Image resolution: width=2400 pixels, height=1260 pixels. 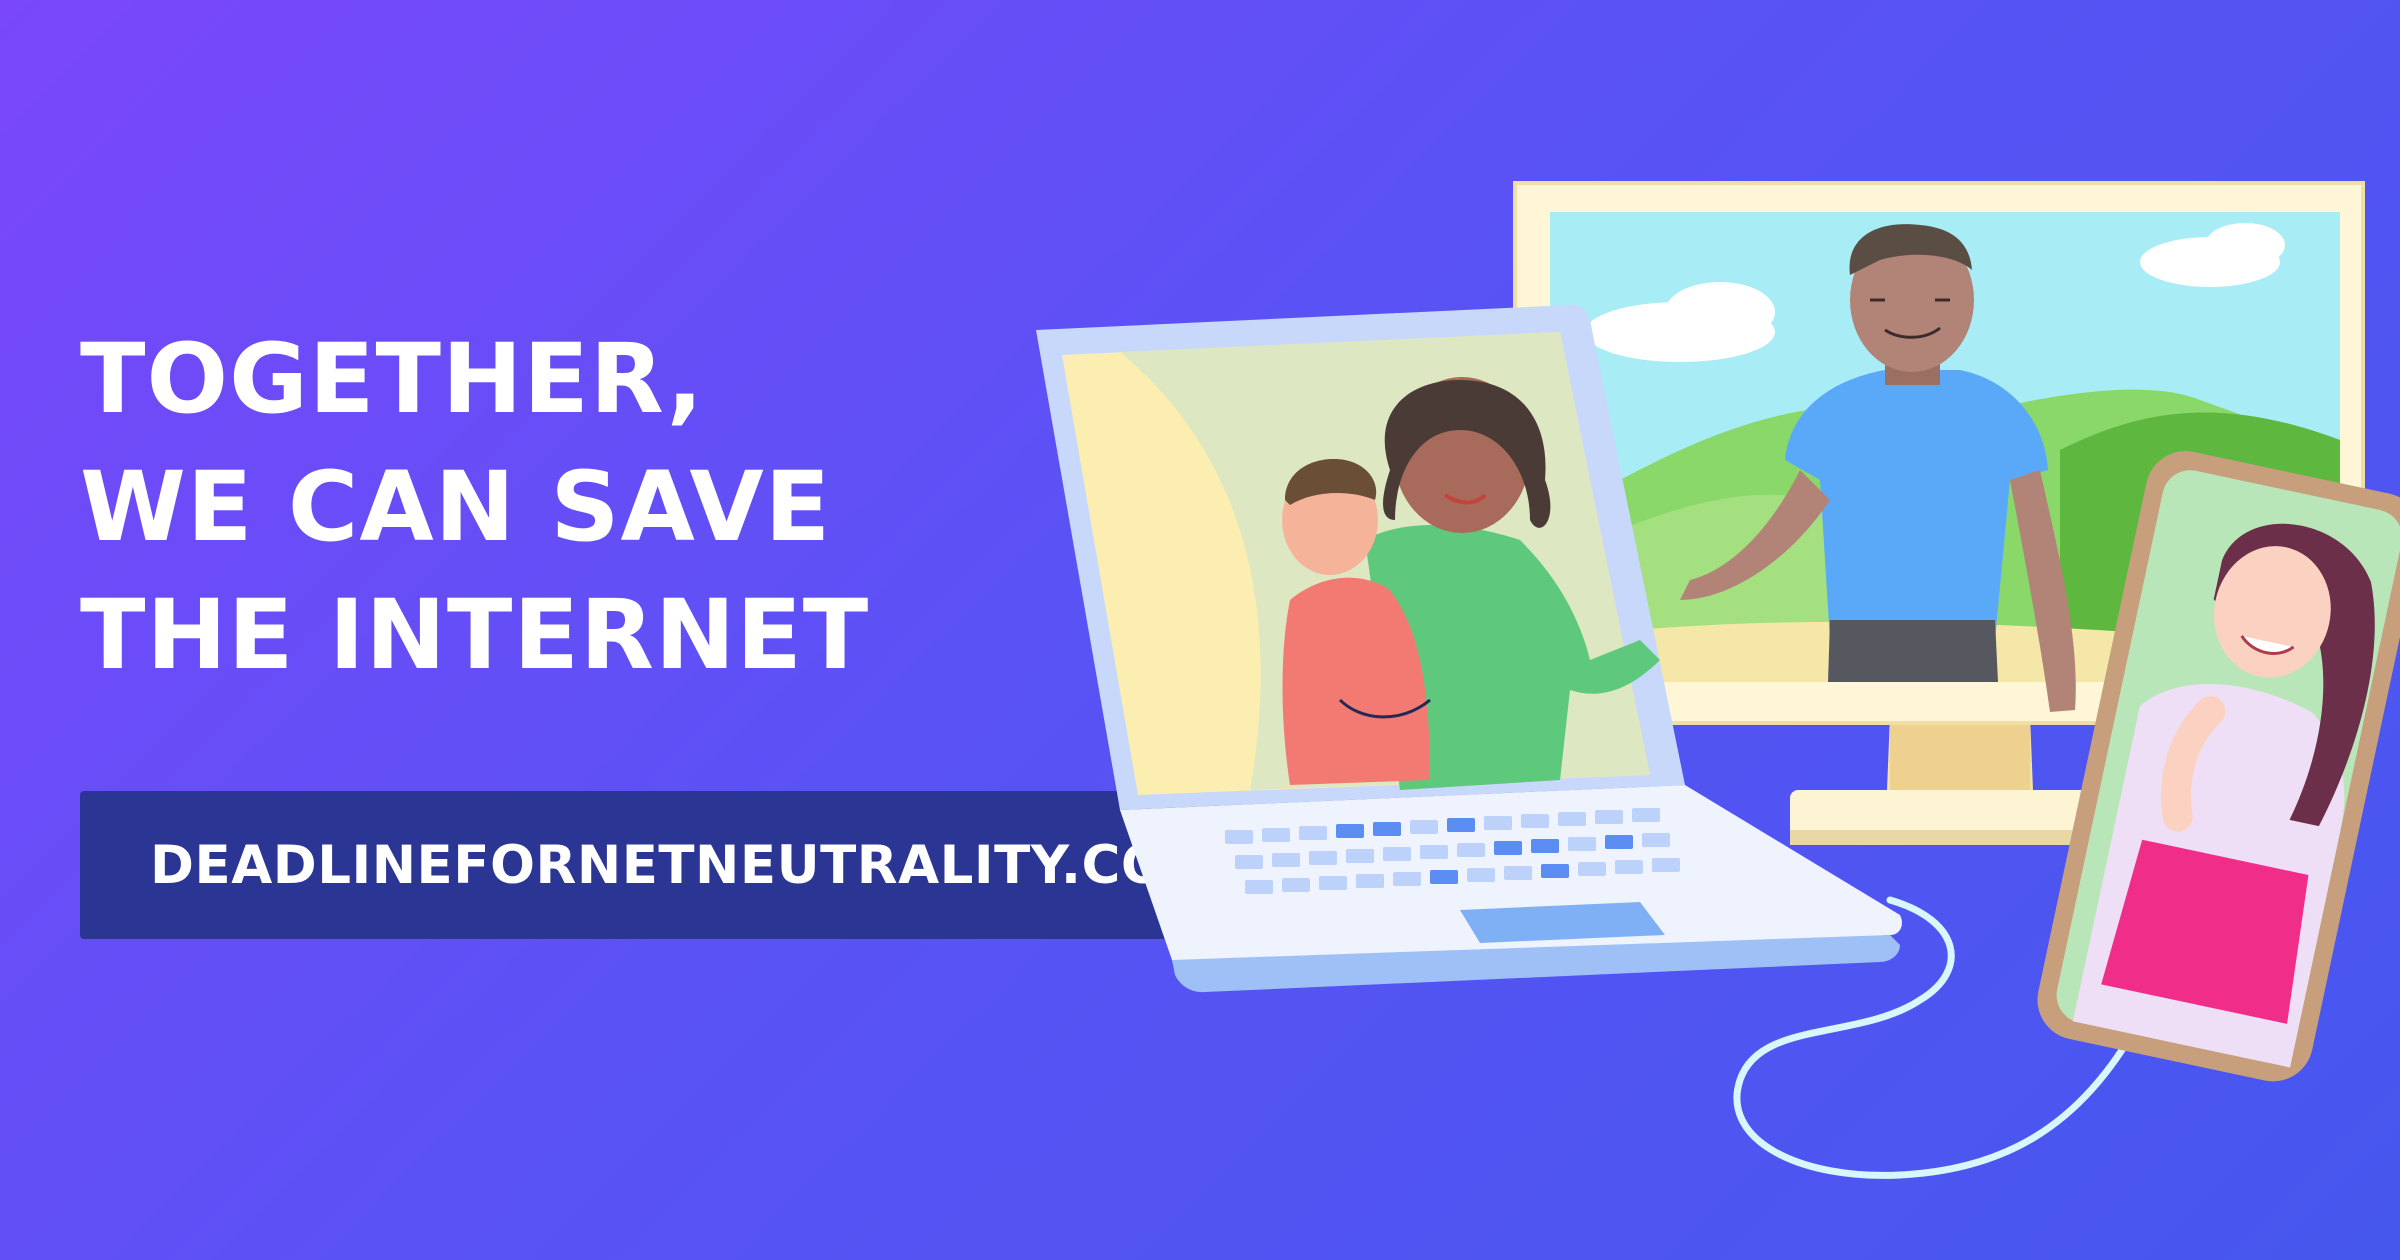 What do you see at coordinates (392, 379) in the screenshot?
I see `headline-line-1: TOGETHER,` at bounding box center [392, 379].